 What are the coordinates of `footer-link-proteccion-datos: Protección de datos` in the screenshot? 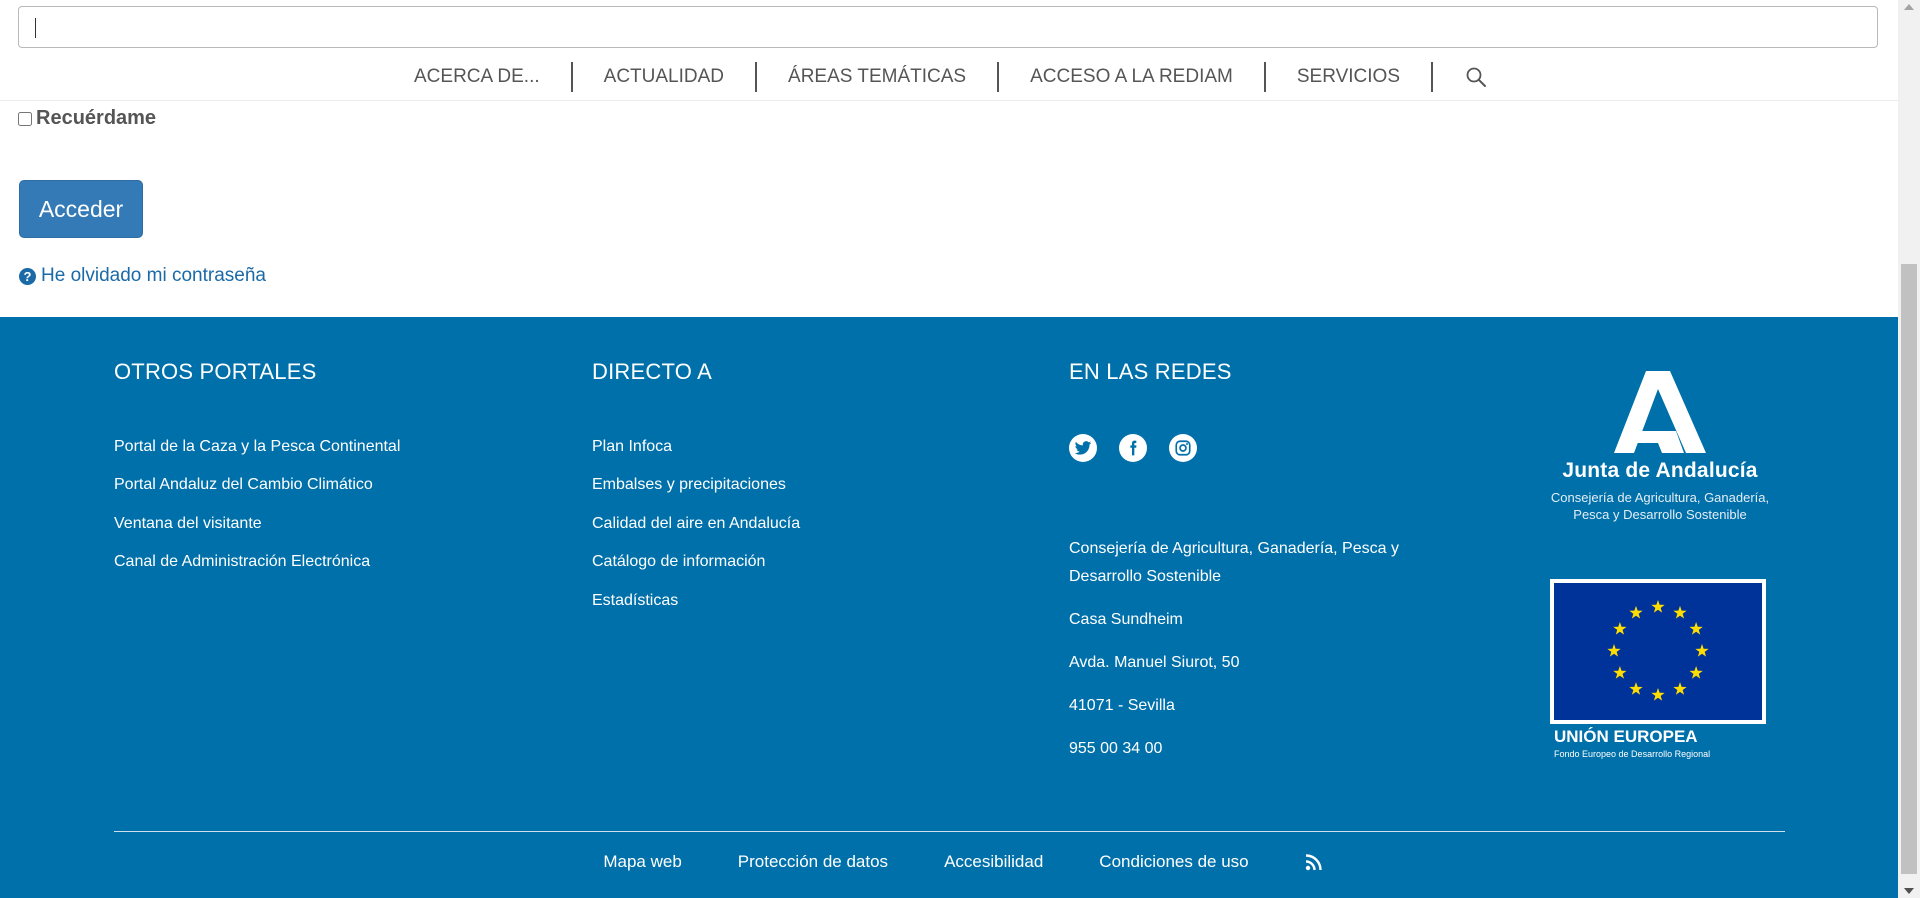 It's located at (813, 862).